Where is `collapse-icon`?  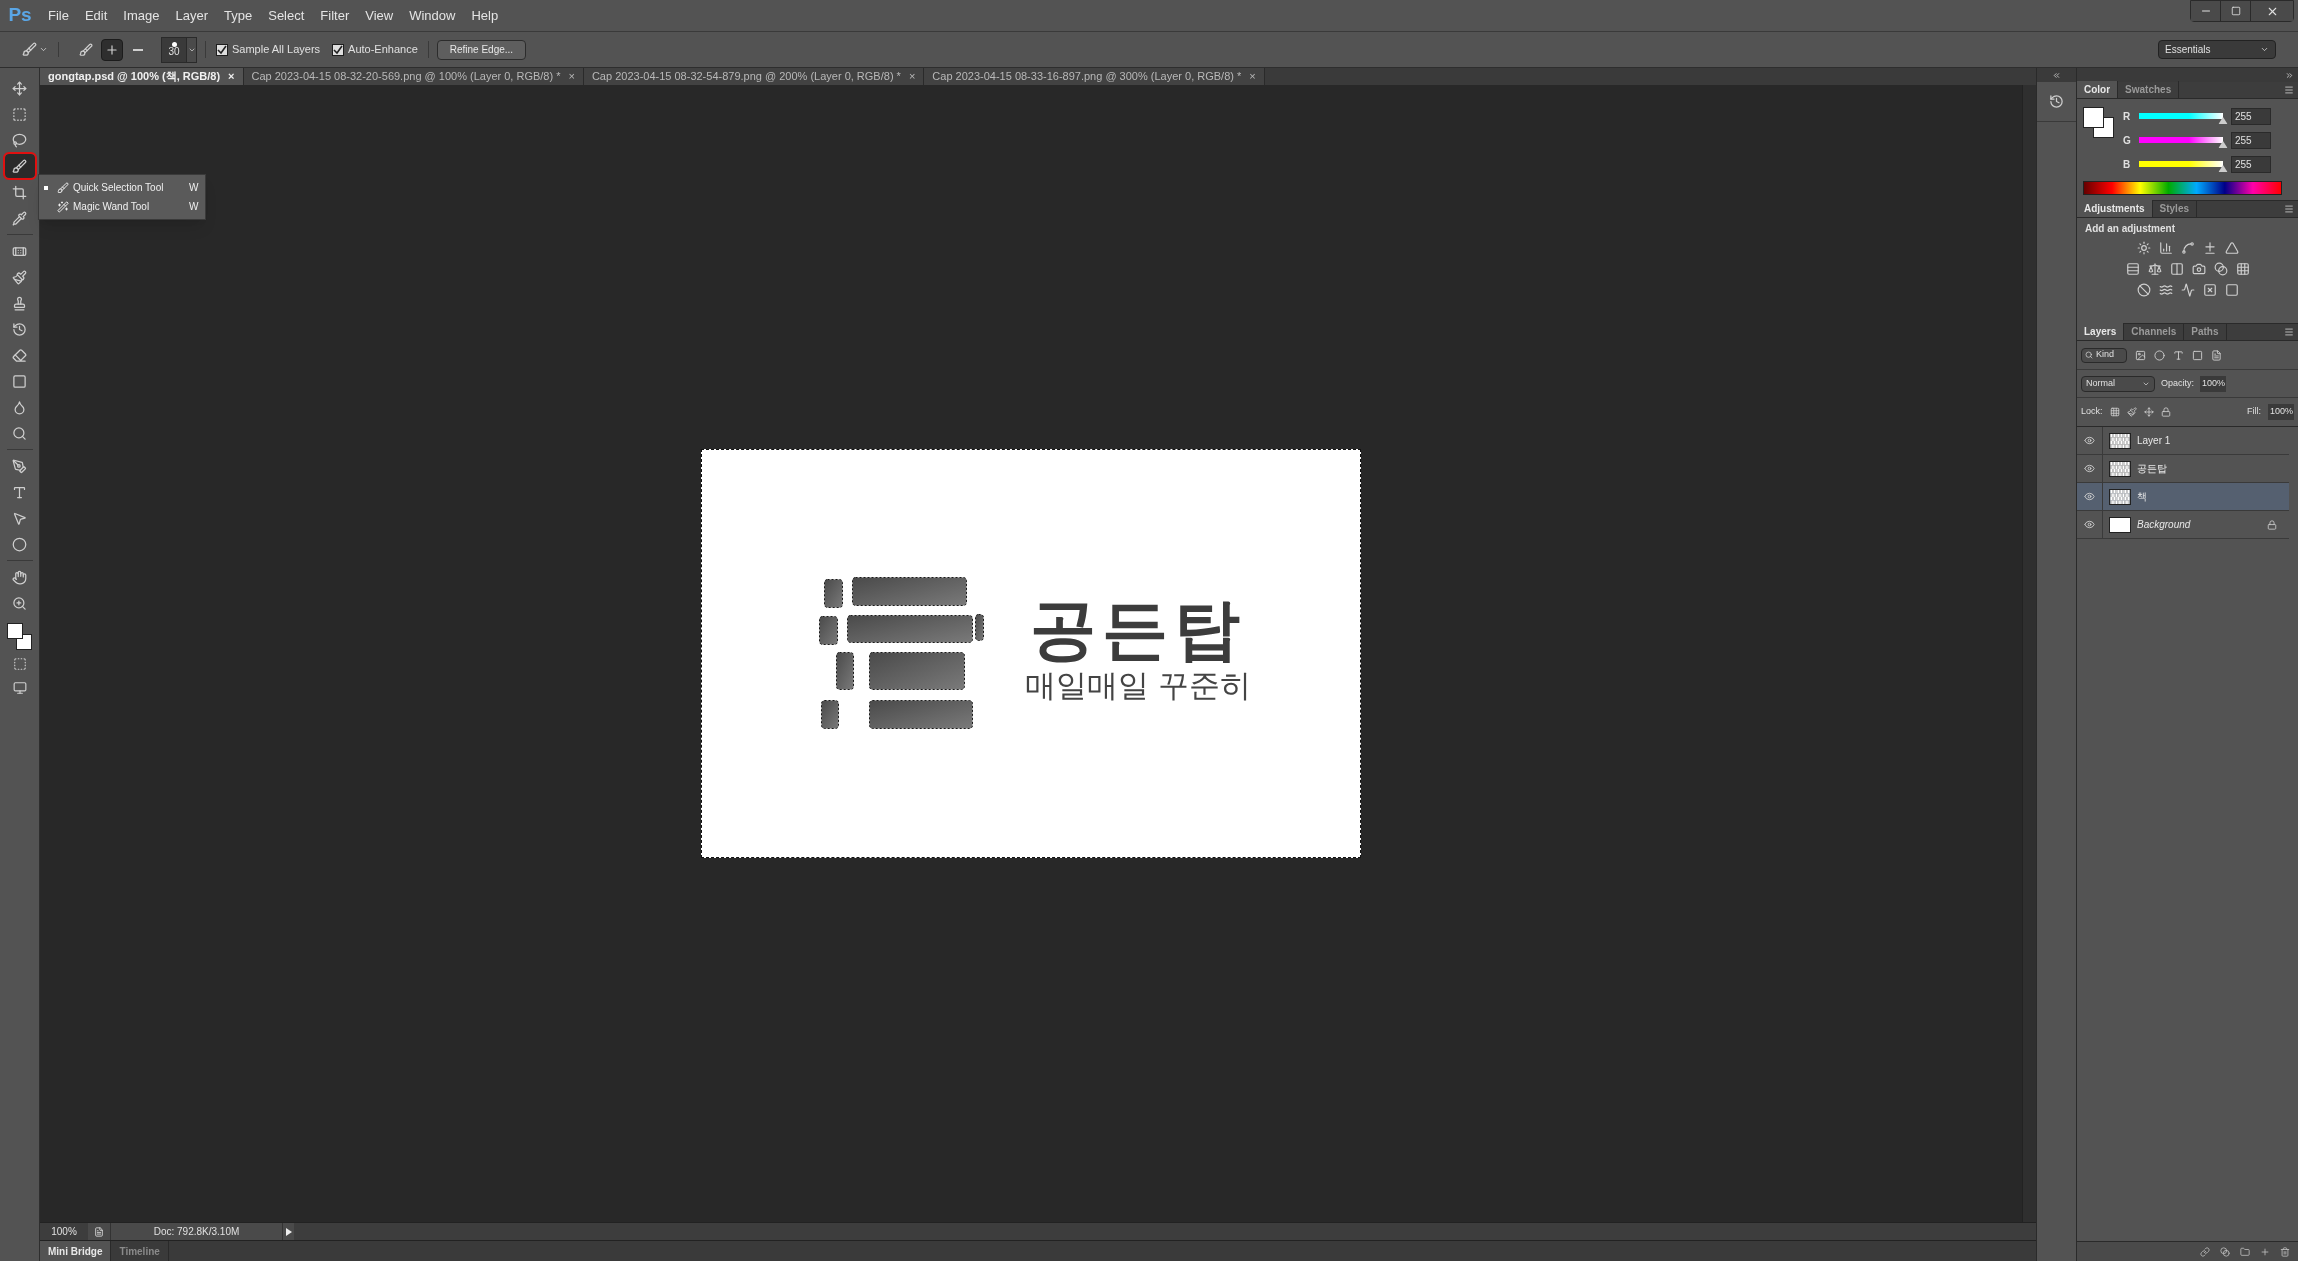 collapse-icon is located at coordinates (2056, 75).